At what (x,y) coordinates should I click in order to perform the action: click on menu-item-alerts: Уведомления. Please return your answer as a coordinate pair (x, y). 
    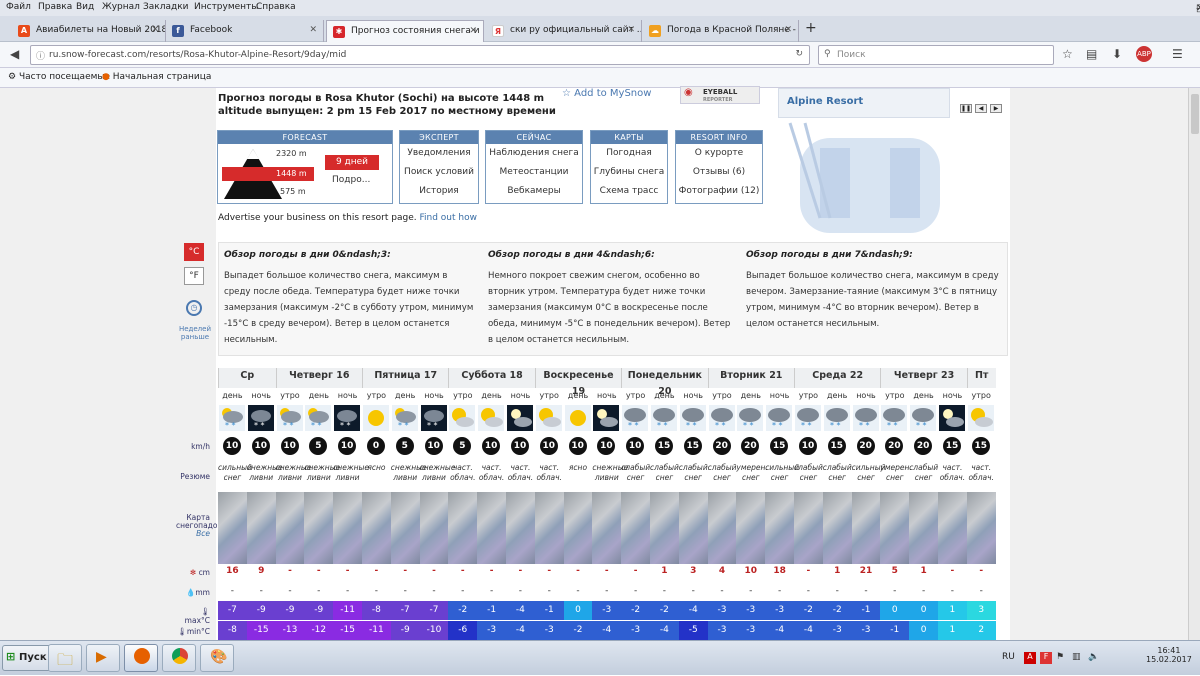
    Looking at the image, I should click on (439, 153).